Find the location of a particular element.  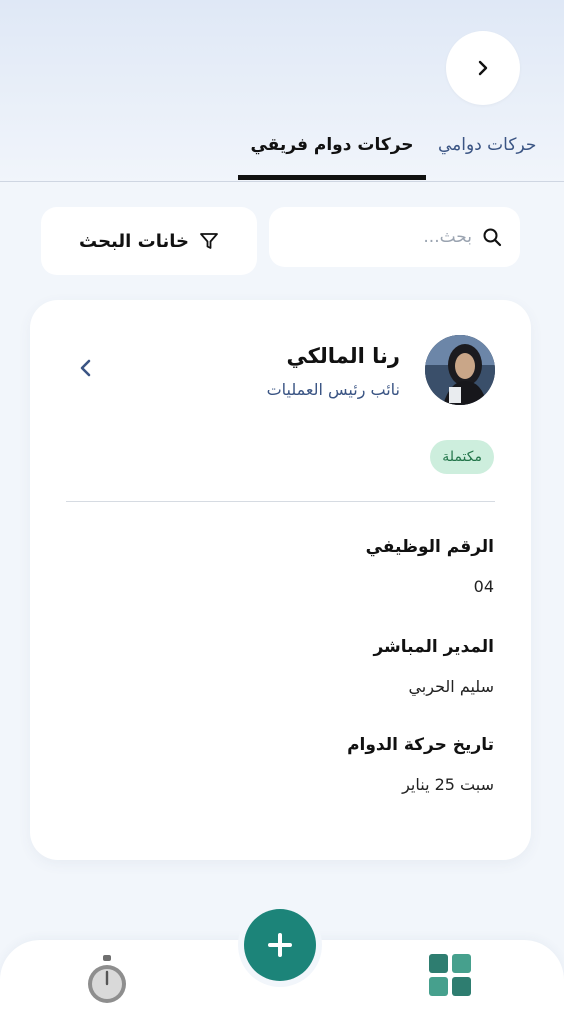

search-icon is located at coordinates (492, 237).